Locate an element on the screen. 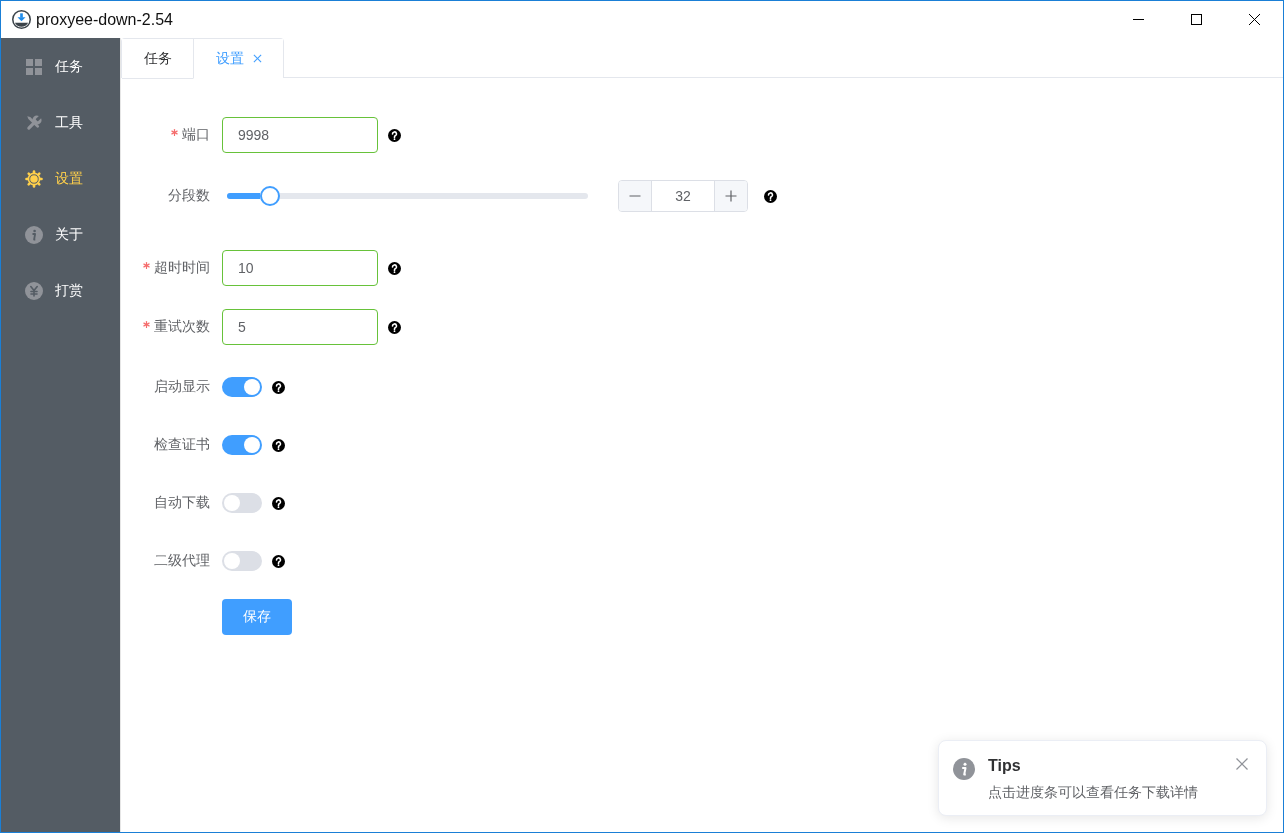 Image resolution: width=1284 pixels, height=833 pixels. text-input: 5 is located at coordinates (300, 327).